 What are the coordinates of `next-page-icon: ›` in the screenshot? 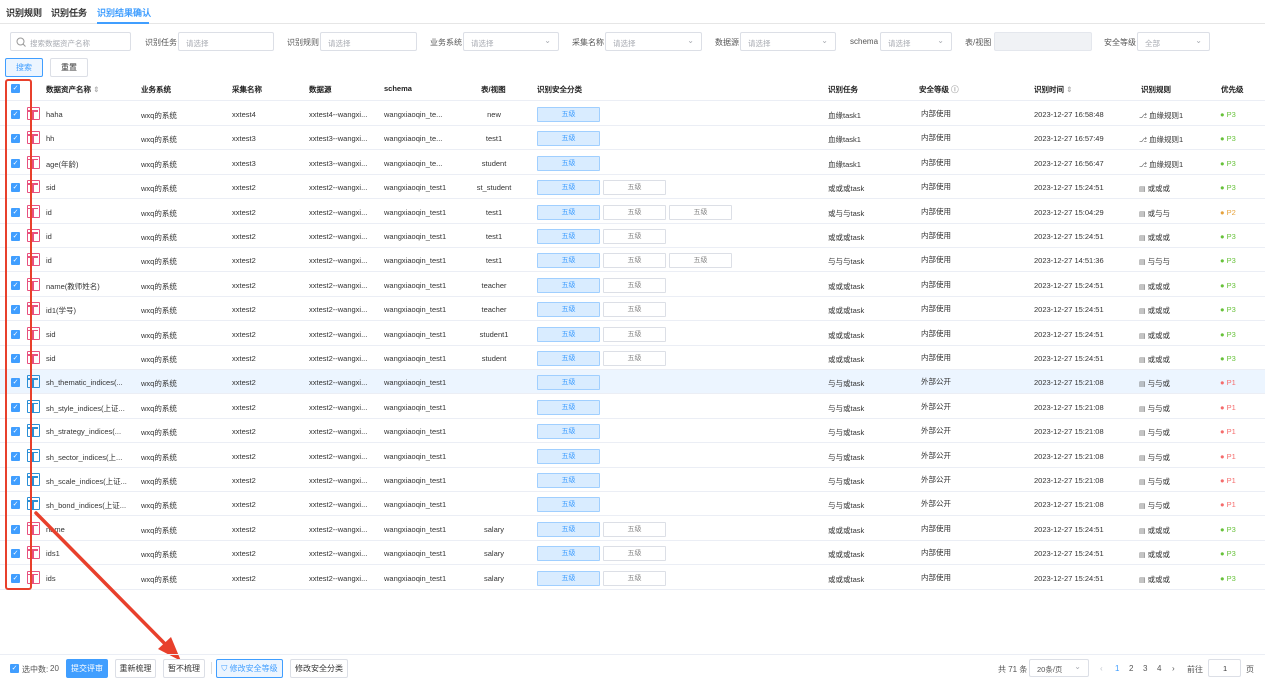 It's located at (1173, 668).